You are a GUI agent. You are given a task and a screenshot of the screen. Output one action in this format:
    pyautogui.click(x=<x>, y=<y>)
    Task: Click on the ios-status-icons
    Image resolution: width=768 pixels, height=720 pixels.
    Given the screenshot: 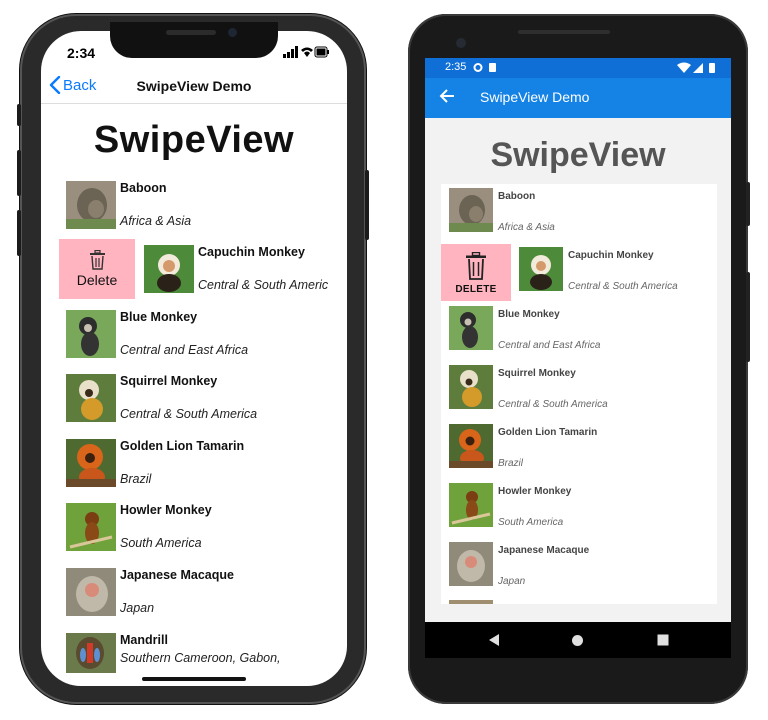 What is the action you would take?
    pyautogui.click(x=306, y=52)
    